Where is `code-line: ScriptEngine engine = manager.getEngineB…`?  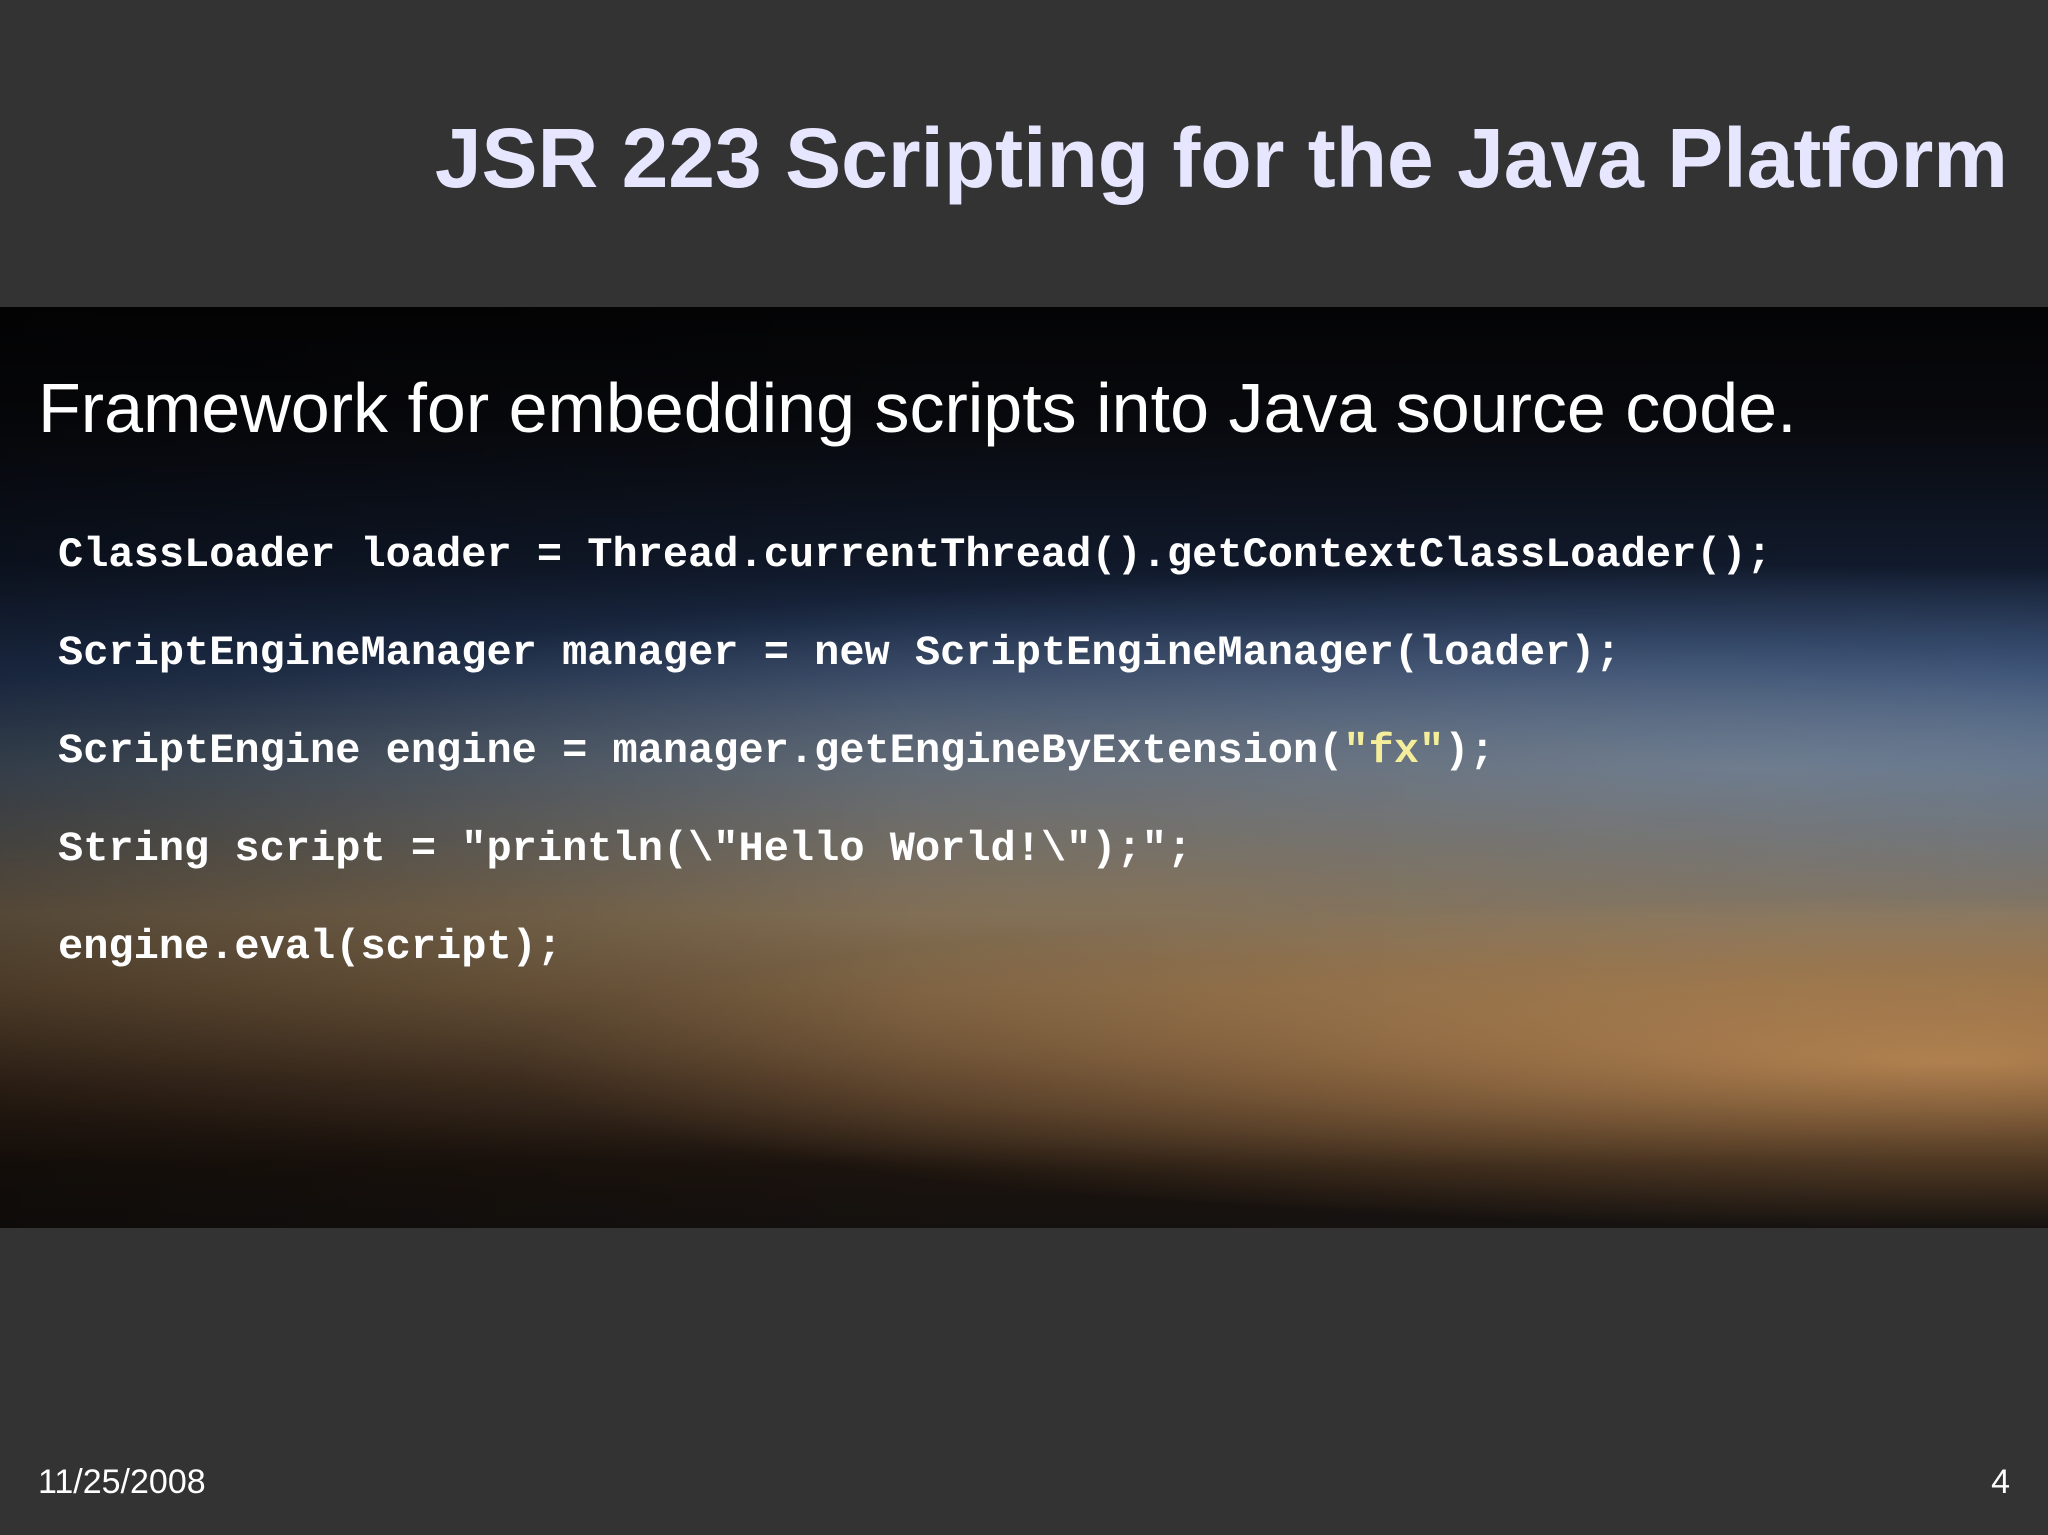
code-line: ScriptEngine engine = manager.getEngineB… is located at coordinates (915, 770).